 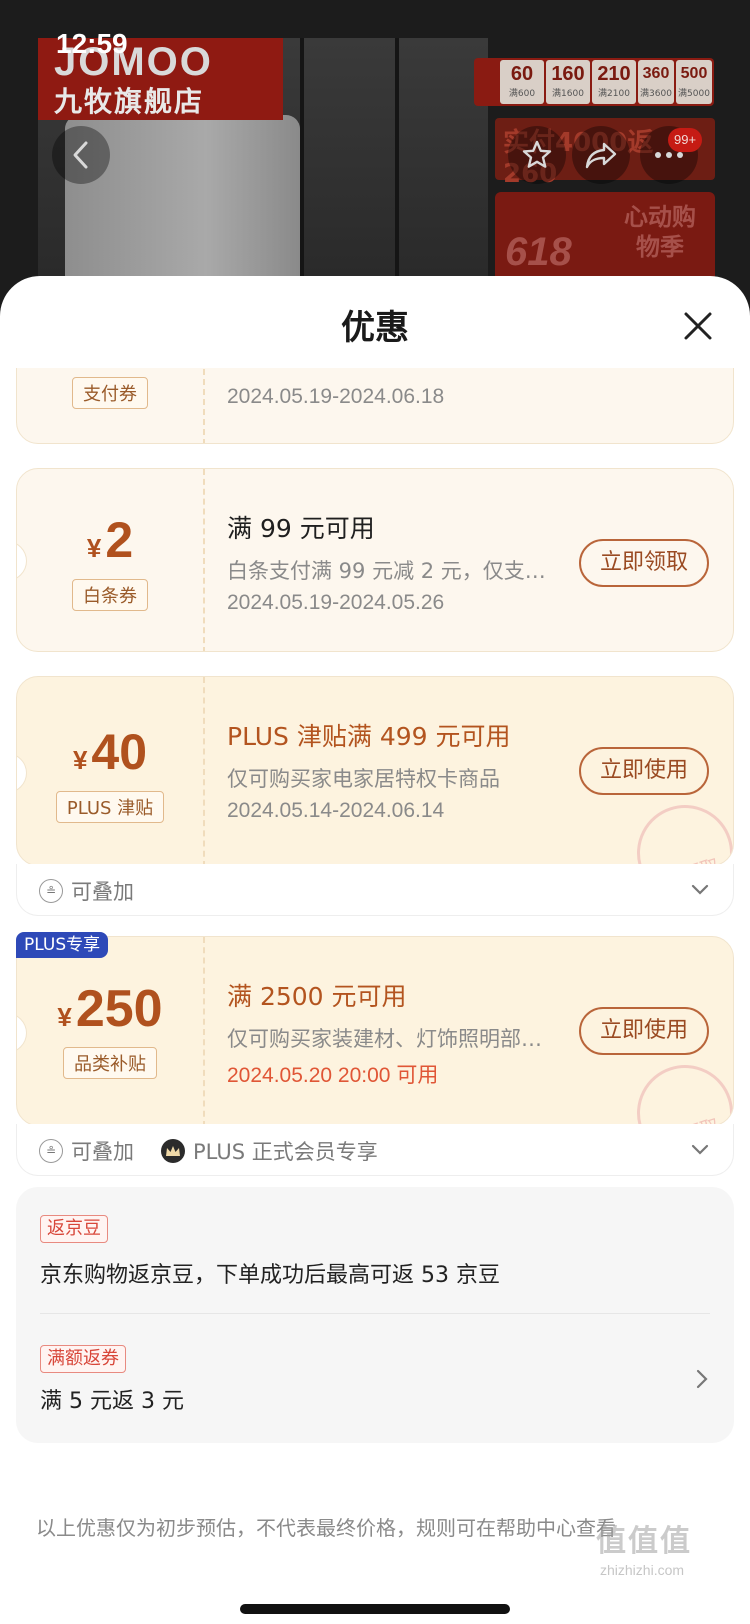 What do you see at coordinates (110, 807) in the screenshot?
I see `coupon-type-tag: PLUS 津贴` at bounding box center [110, 807].